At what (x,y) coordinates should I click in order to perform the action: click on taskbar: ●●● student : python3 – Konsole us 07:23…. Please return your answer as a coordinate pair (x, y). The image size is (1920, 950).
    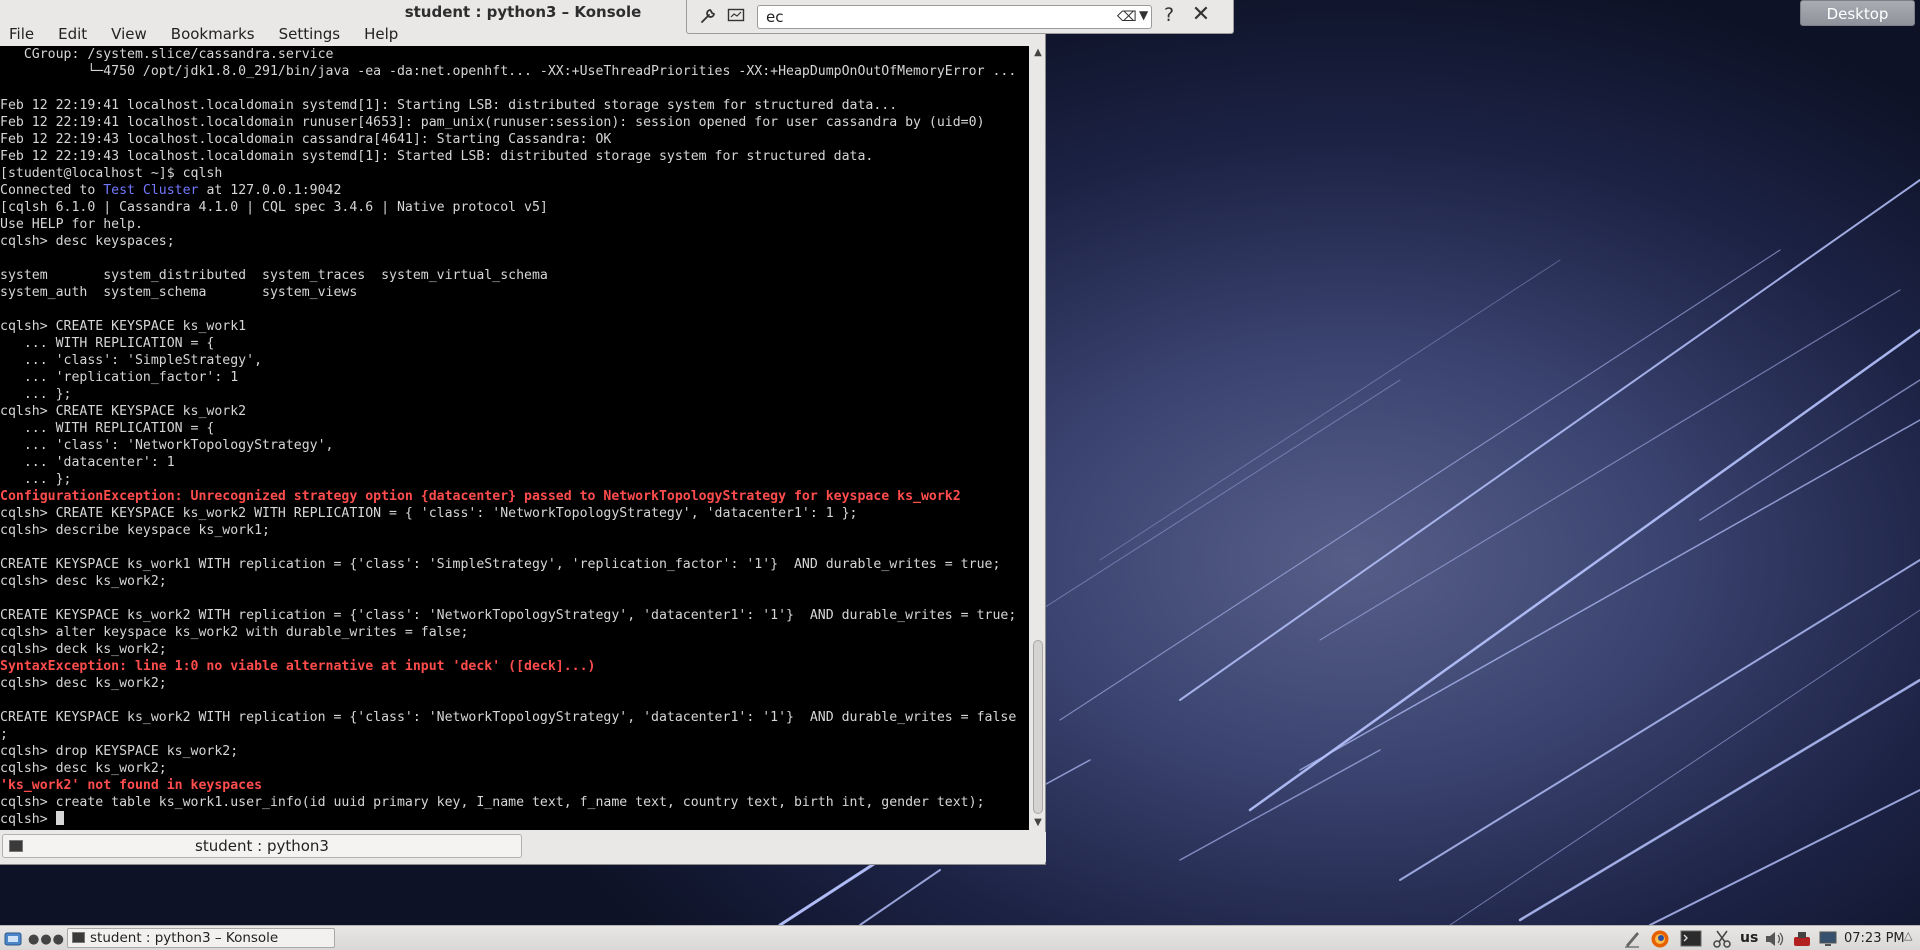
    Looking at the image, I should click on (960, 937).